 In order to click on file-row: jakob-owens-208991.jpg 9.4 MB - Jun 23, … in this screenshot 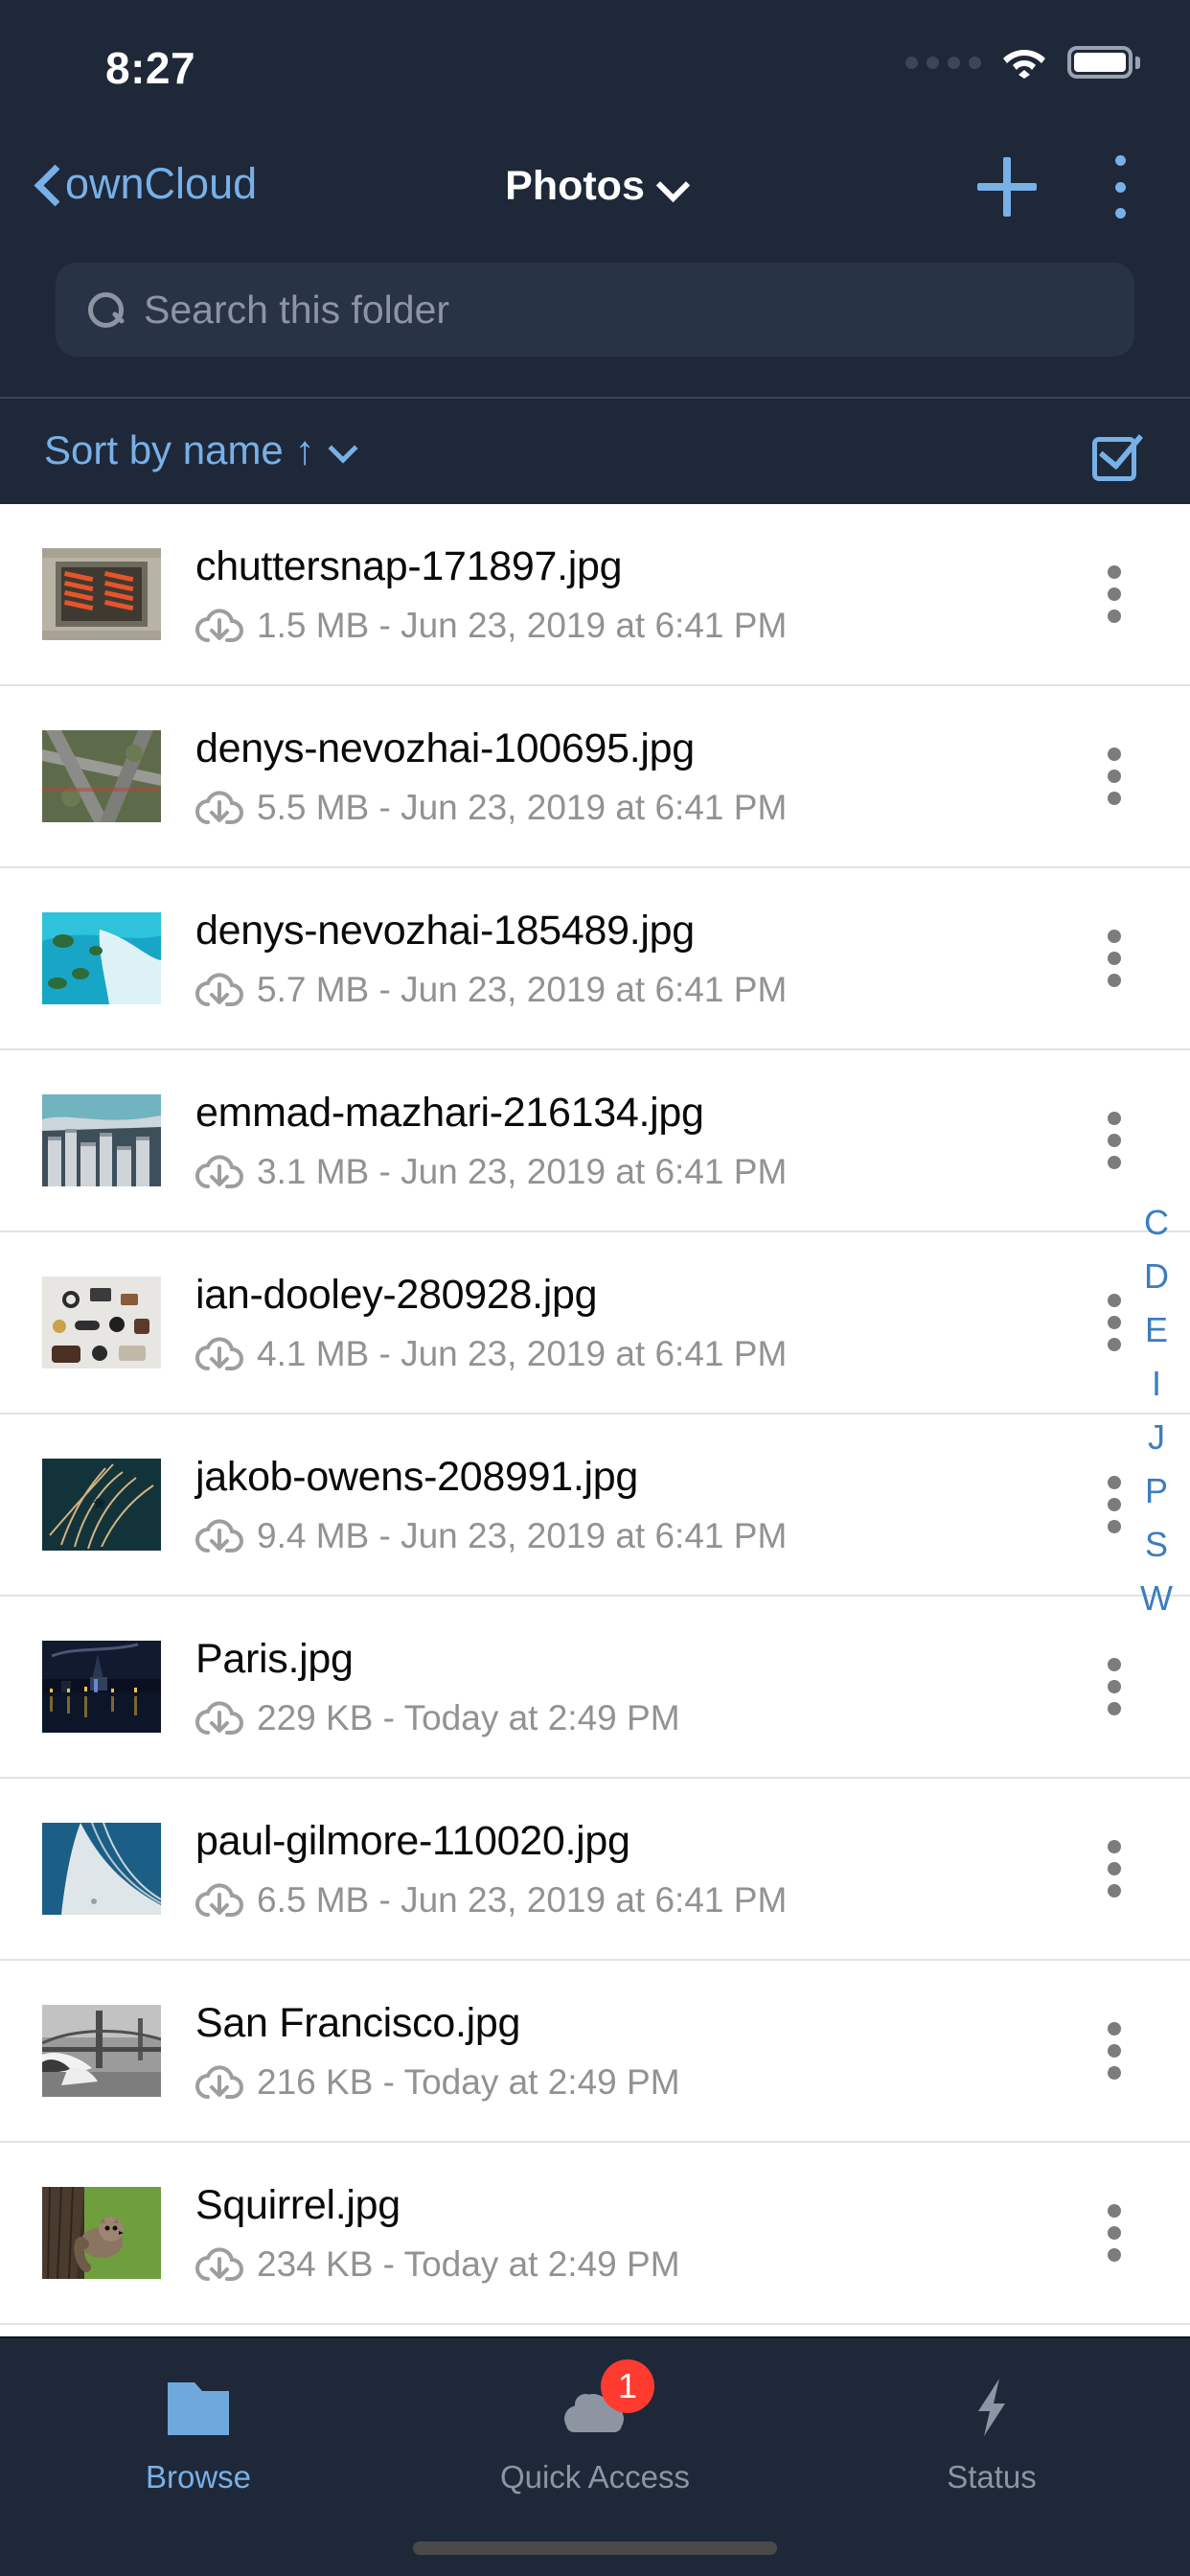, I will do `click(595, 1506)`.